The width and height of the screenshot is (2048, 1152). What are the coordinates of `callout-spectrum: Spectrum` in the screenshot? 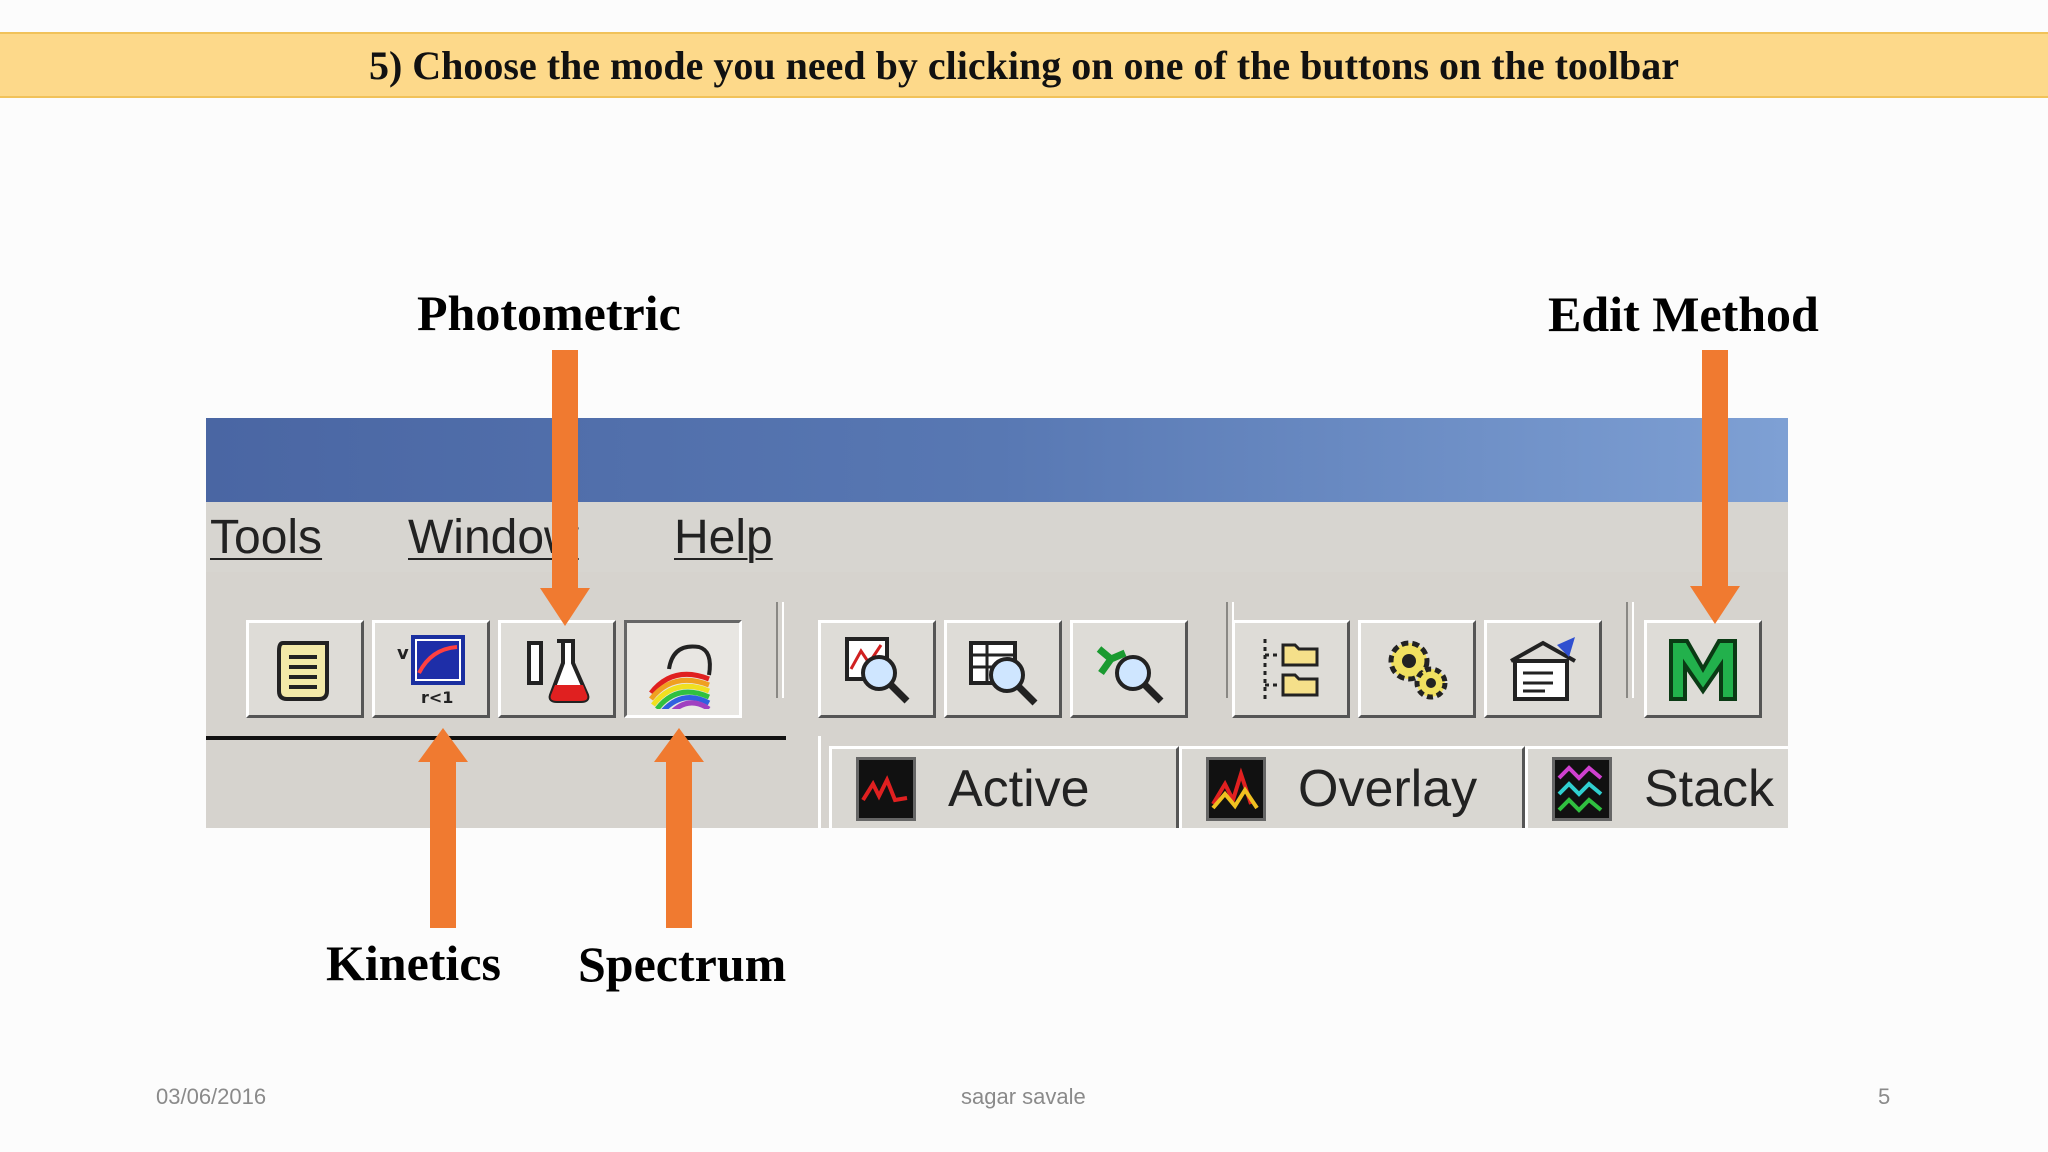 It's located at (682, 964).